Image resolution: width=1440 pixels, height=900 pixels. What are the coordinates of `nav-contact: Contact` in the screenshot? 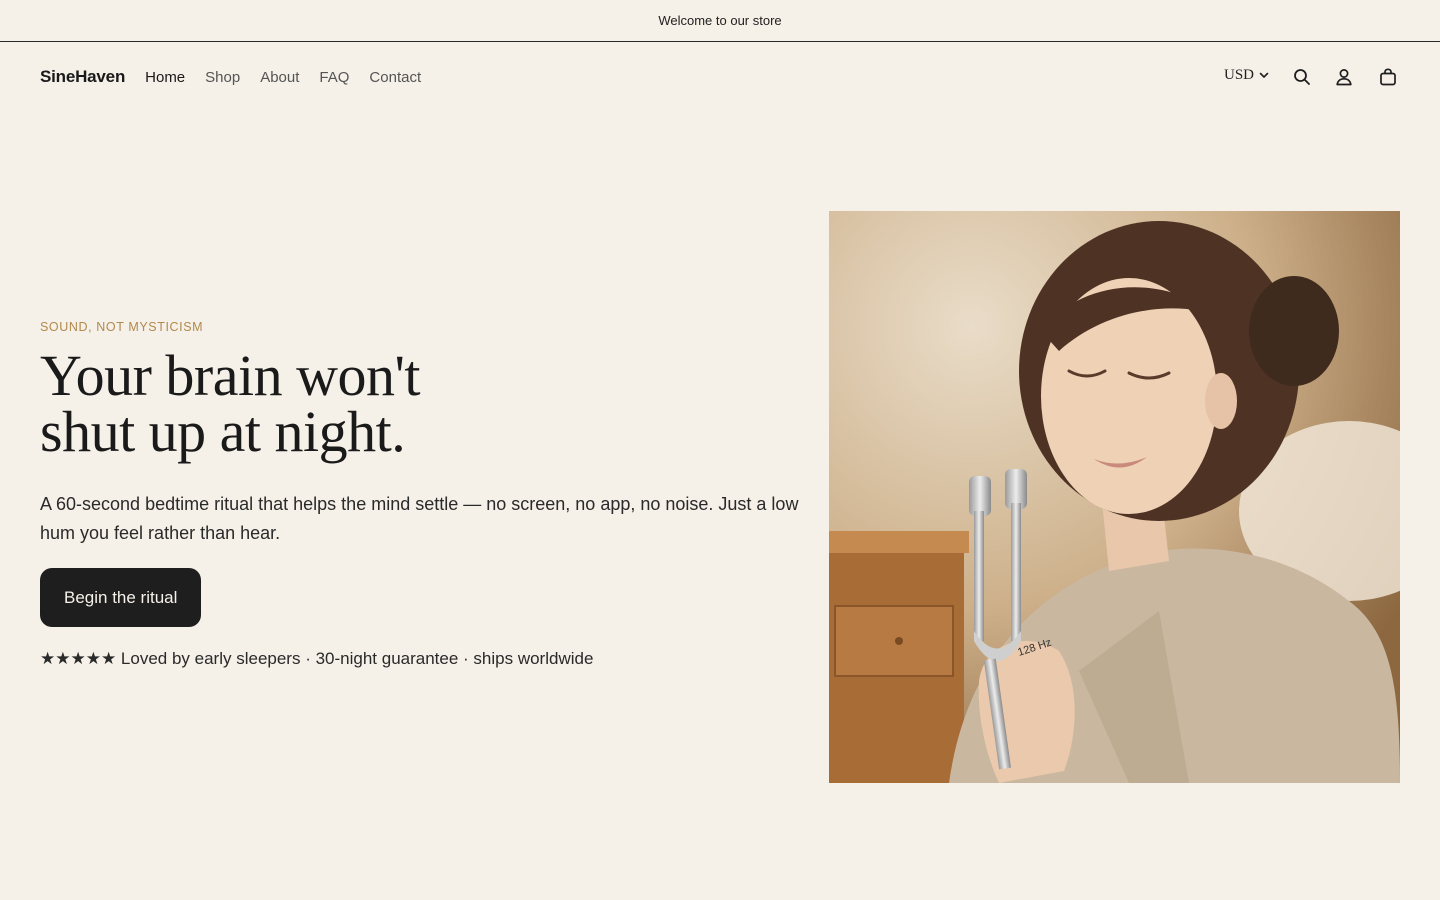 It's located at (395, 77).